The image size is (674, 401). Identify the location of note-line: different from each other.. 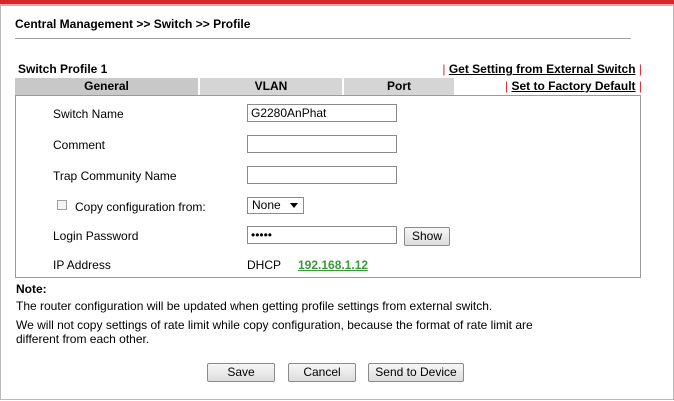
(83, 339).